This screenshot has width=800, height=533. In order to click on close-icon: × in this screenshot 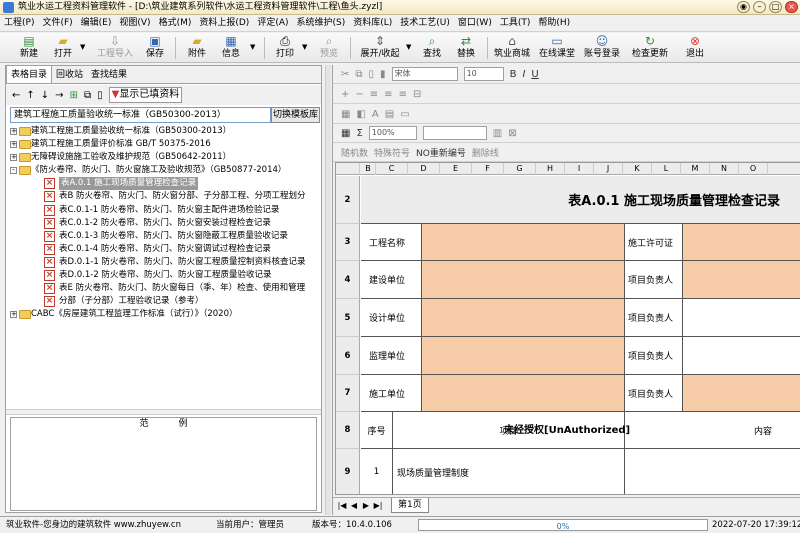, I will do `click(791, 7)`.